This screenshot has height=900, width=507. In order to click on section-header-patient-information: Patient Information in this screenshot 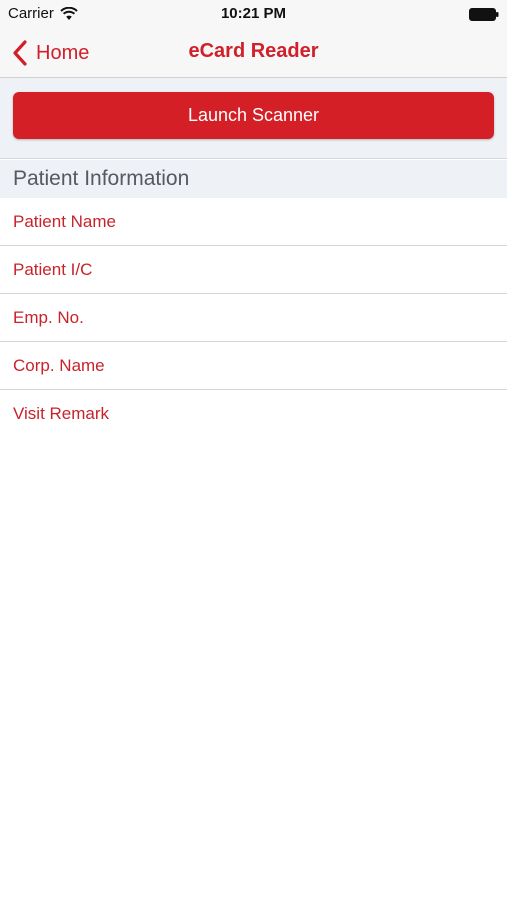, I will do `click(253, 179)`.